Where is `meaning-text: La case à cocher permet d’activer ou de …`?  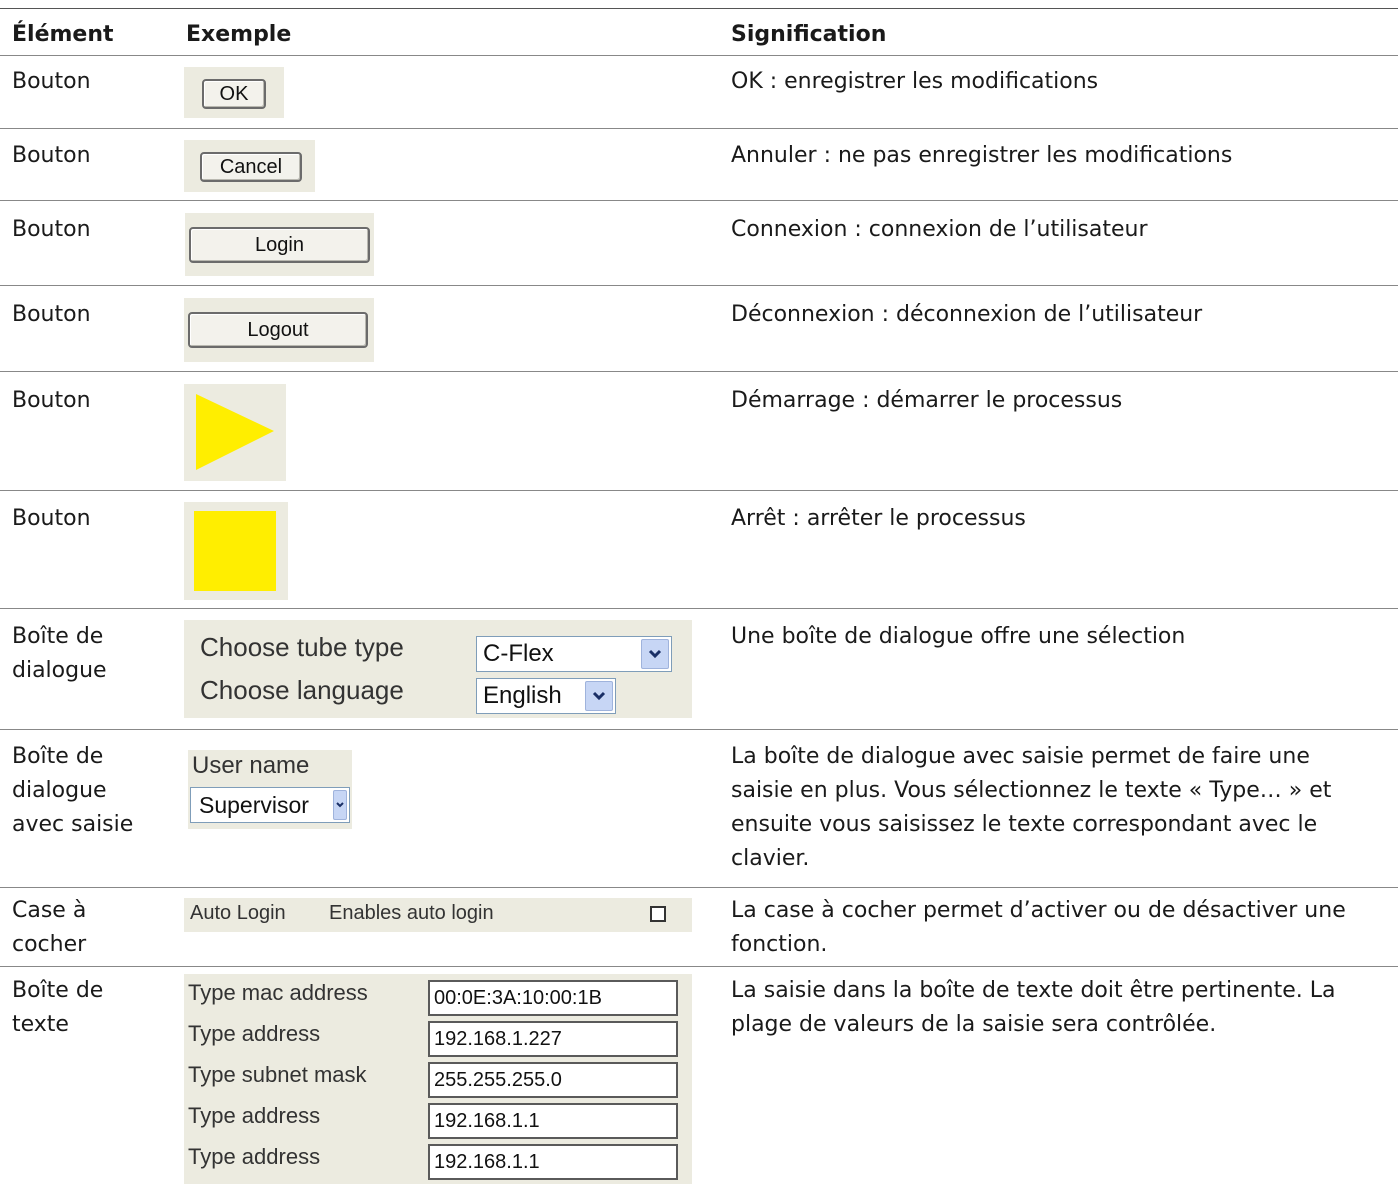 meaning-text: La case à cocher permet d’activer ou de … is located at coordinates (1038, 927).